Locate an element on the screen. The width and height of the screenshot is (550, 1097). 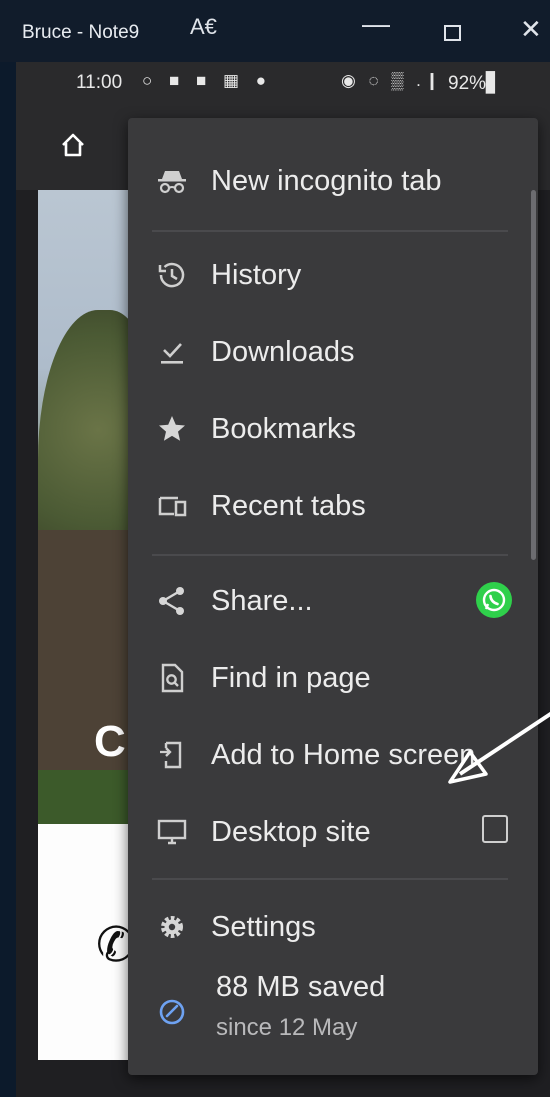
data-saved-since: since 12 May is located at coordinates (287, 1027).